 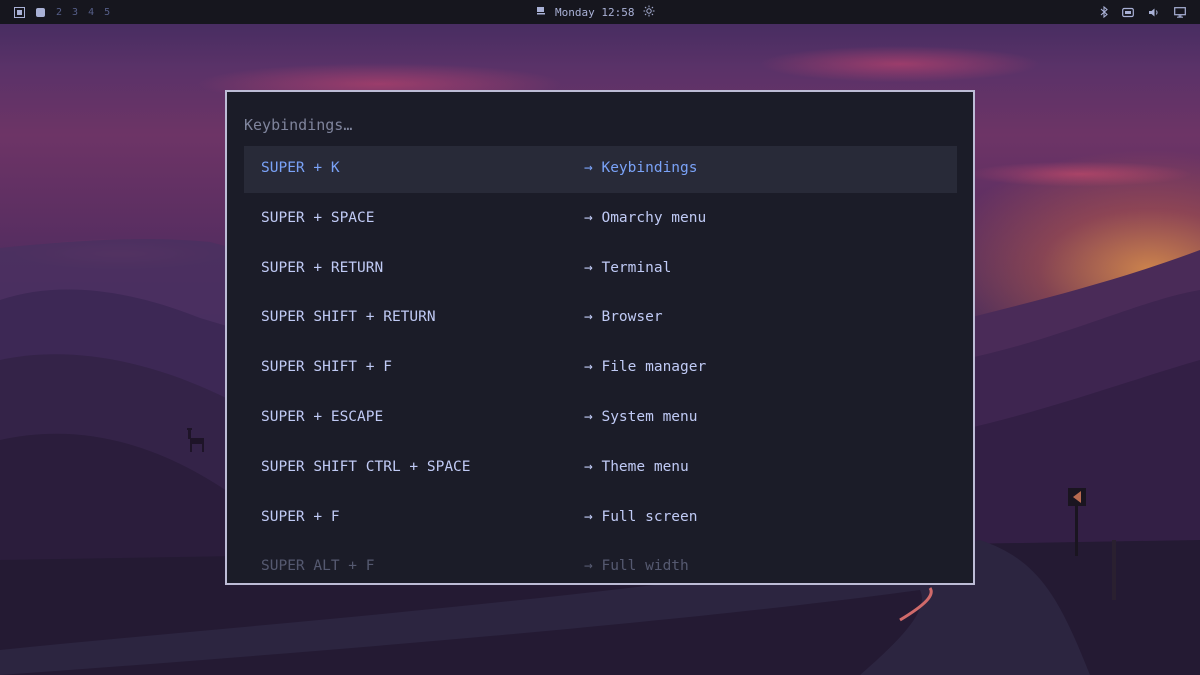 I want to click on workspace-4: 4, so click(x=91, y=12).